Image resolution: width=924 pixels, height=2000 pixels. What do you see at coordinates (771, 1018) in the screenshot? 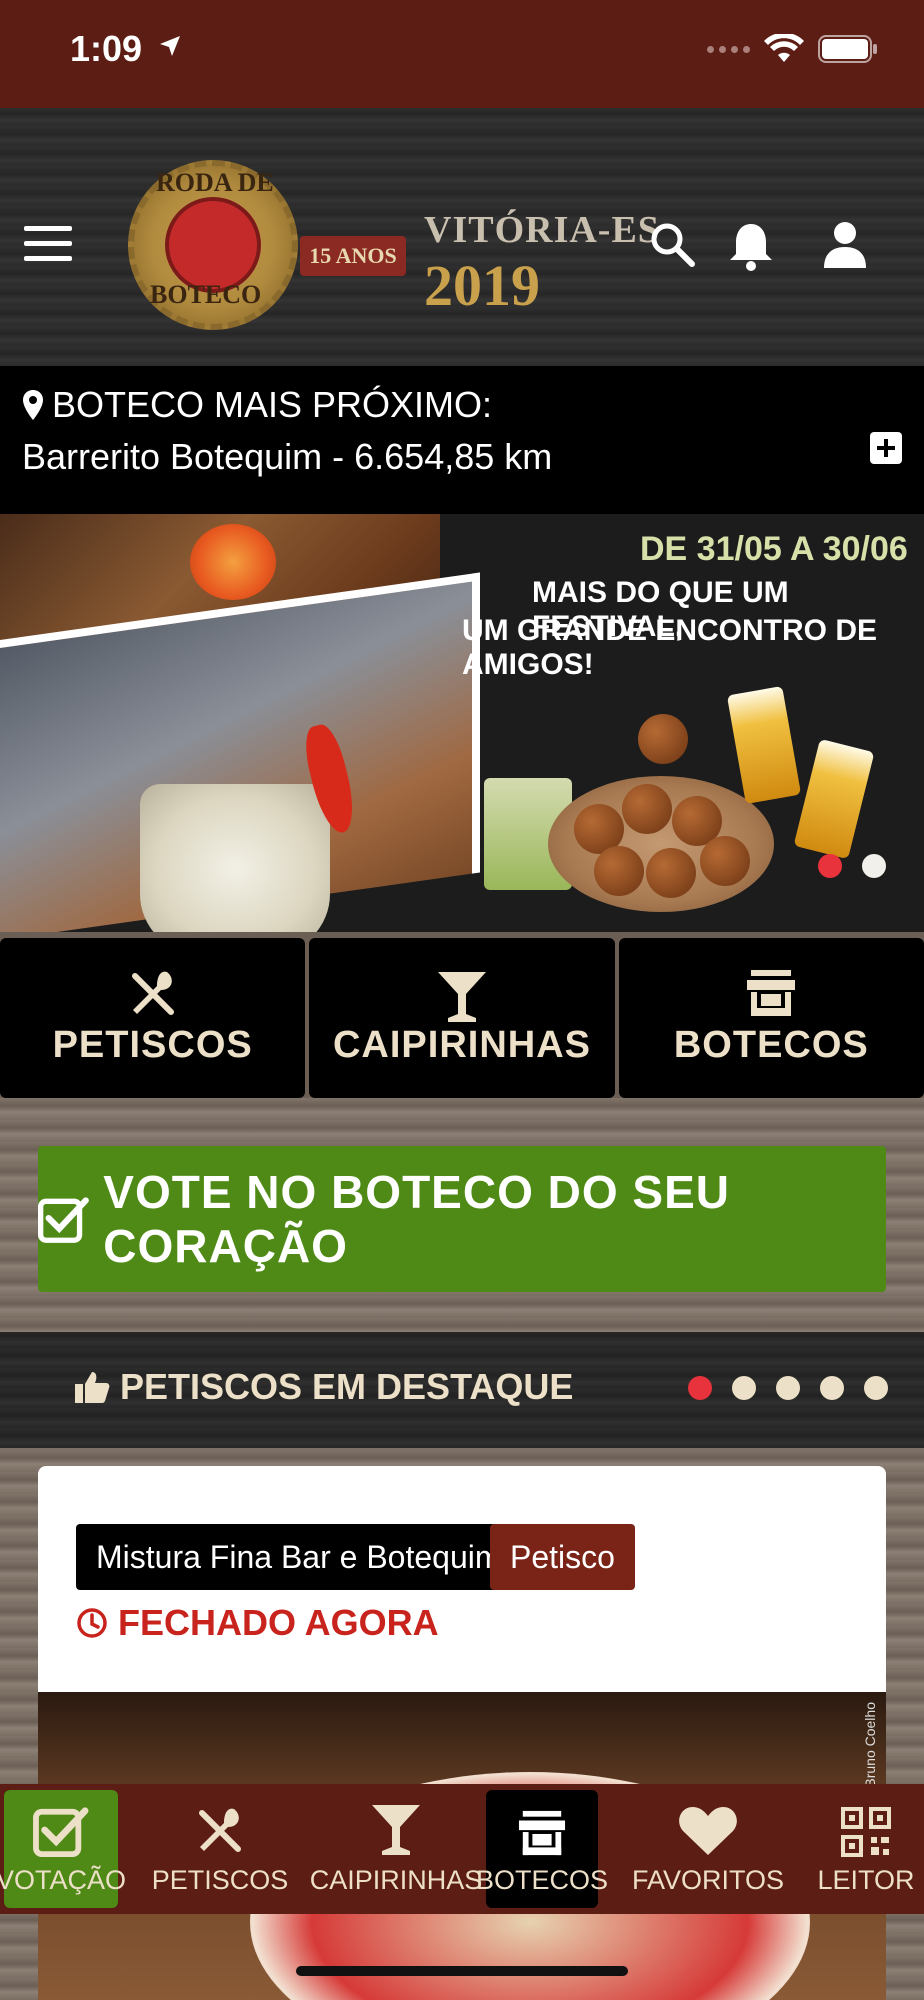
I see `category-botecos-button: BOTECOS` at bounding box center [771, 1018].